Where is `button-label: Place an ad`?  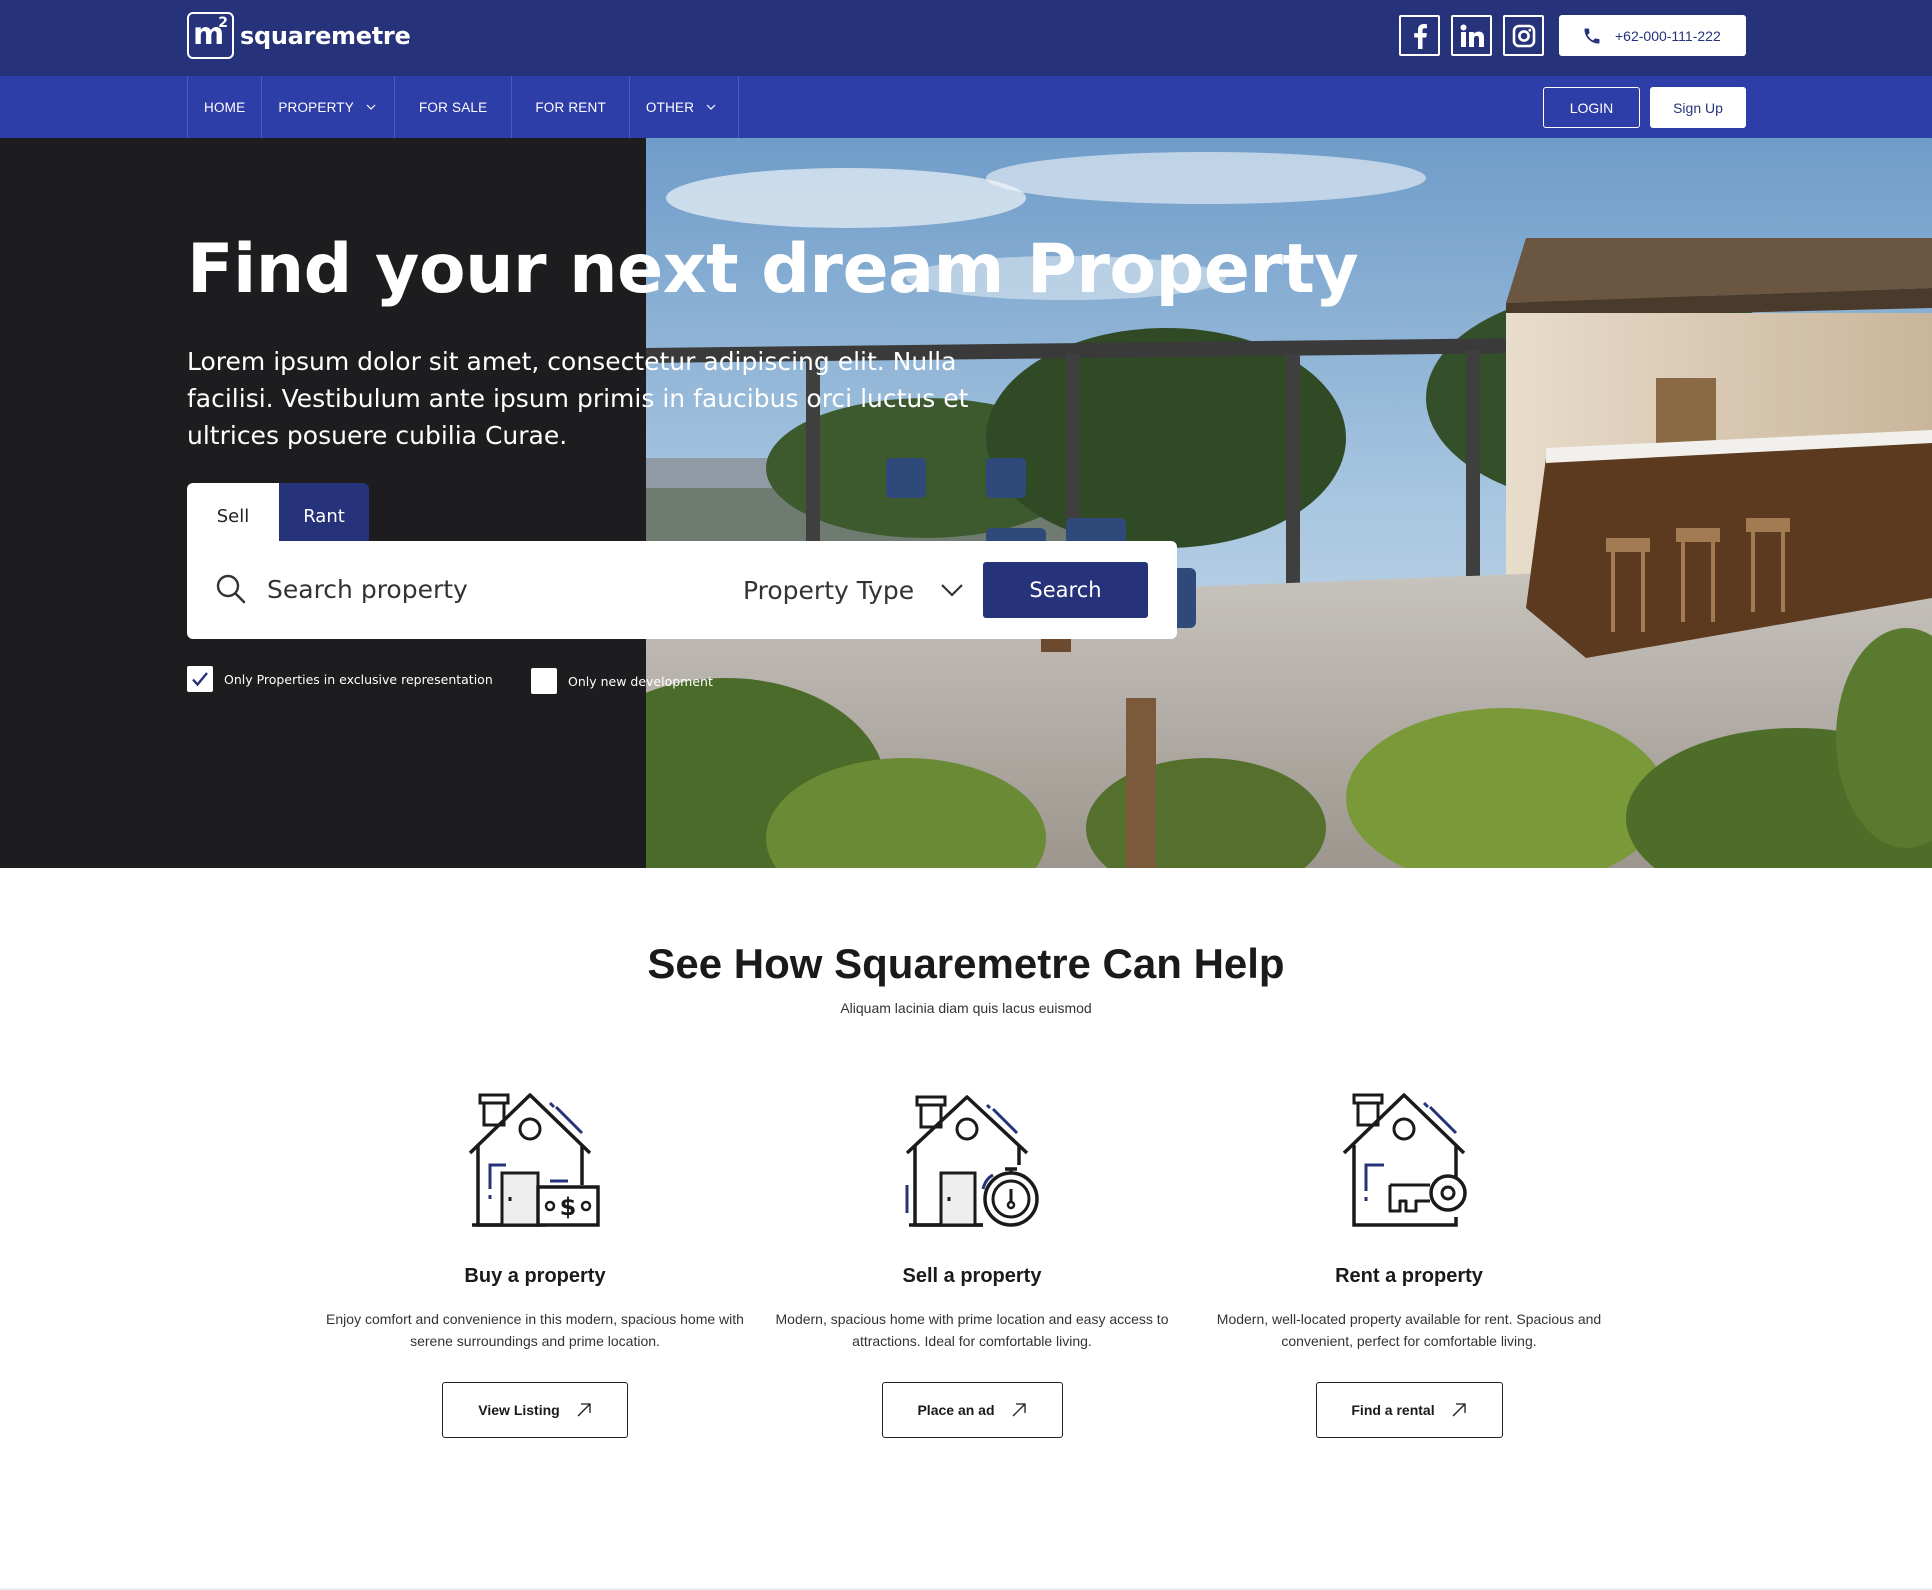 button-label: Place an ad is located at coordinates (956, 1410).